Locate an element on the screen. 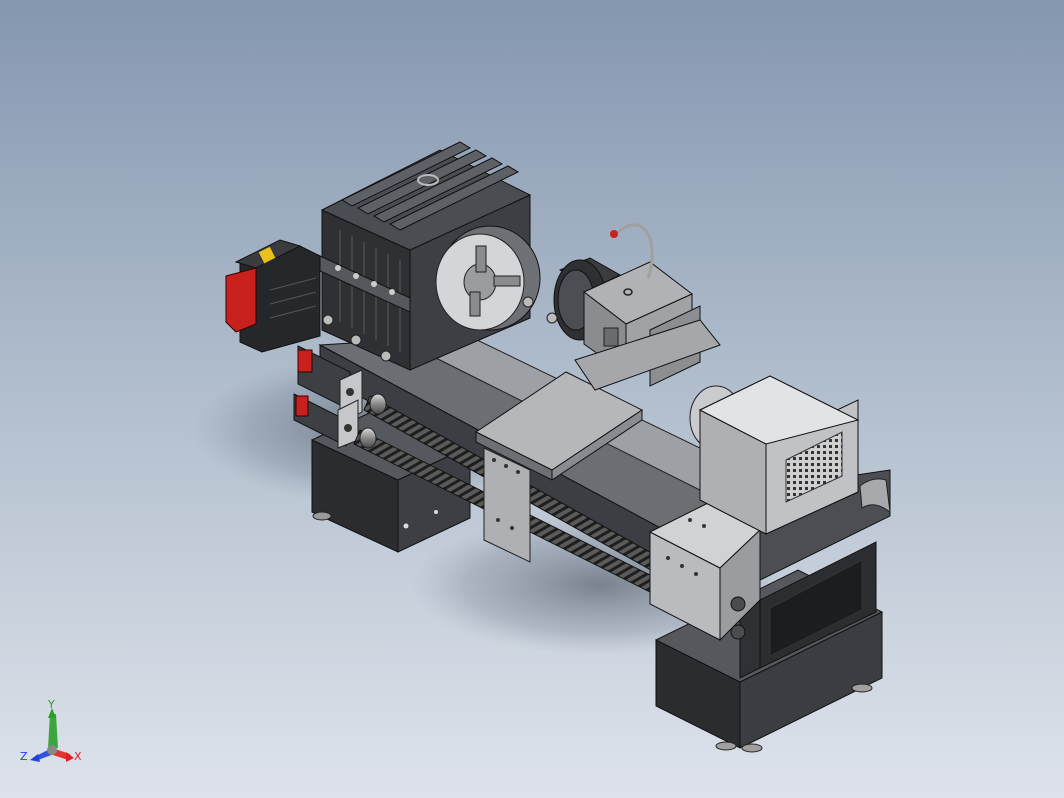  orientation-triad: Y X Z is located at coordinates (54, 740).